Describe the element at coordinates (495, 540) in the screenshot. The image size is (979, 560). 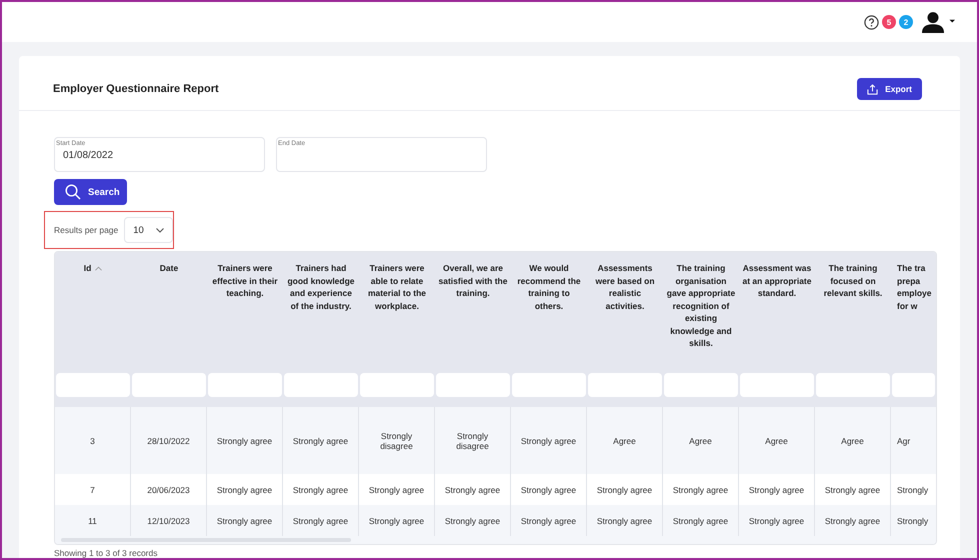
I see `horizontal-scrollbar` at that location.